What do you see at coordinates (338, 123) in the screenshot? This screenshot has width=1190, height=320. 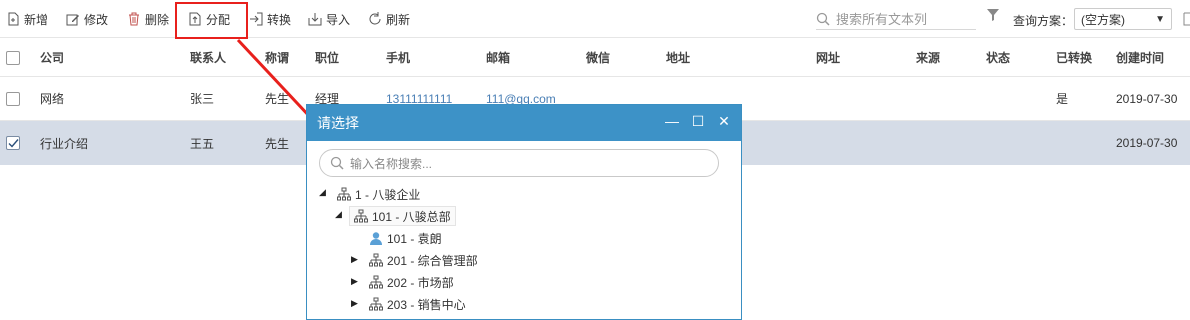 I see `dialog-title: 请选择` at bounding box center [338, 123].